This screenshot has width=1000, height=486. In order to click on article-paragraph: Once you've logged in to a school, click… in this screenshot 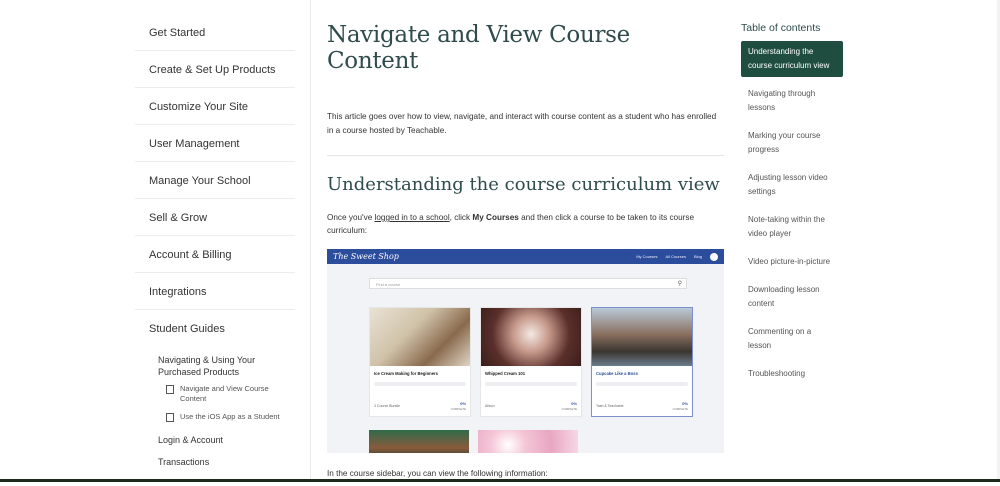, I will do `click(525, 224)`.